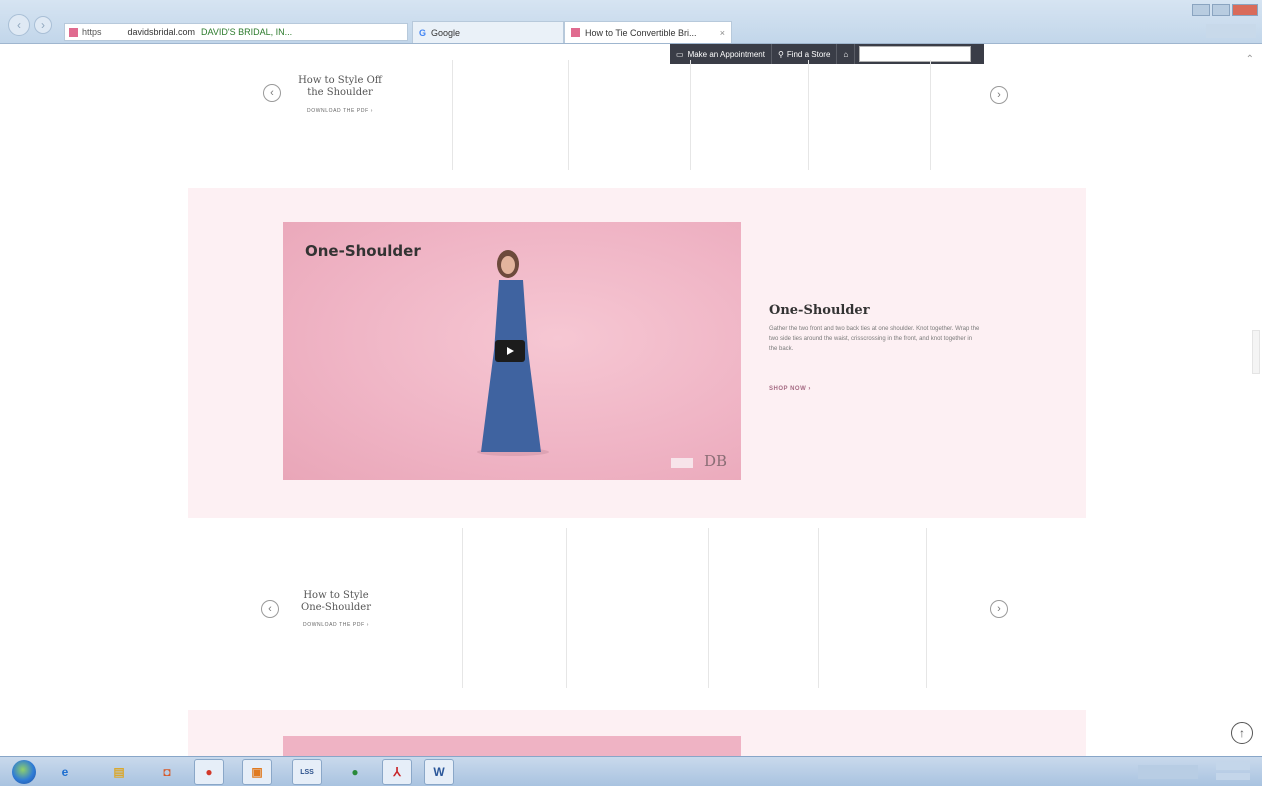 This screenshot has height=786, width=1262. I want to click on start-button, so click(24, 772).